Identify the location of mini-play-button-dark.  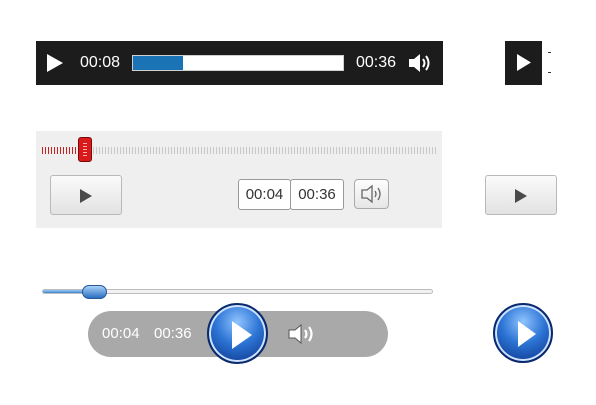
(523, 63).